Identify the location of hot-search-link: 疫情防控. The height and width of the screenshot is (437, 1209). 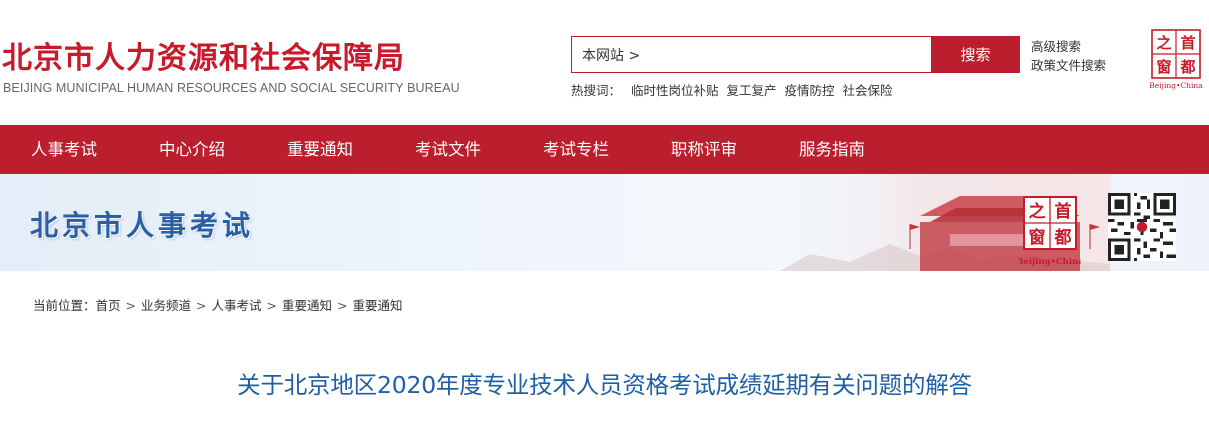
(810, 90).